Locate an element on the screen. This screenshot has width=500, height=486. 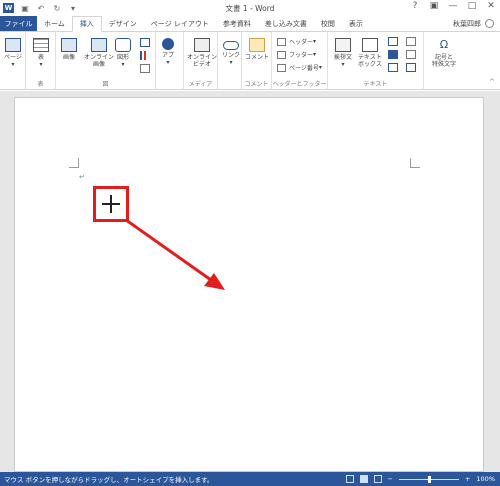
quick-parts-icon is located at coordinates (393, 41).